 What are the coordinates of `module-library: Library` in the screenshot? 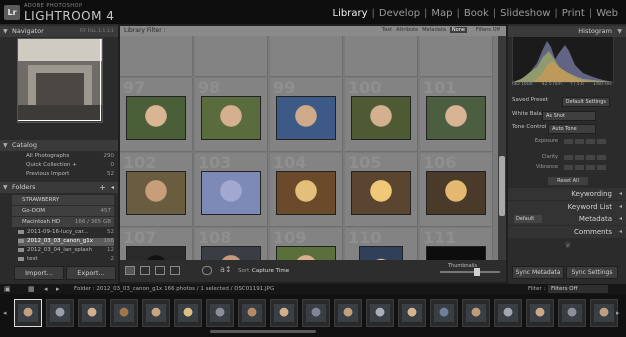 It's located at (350, 13).